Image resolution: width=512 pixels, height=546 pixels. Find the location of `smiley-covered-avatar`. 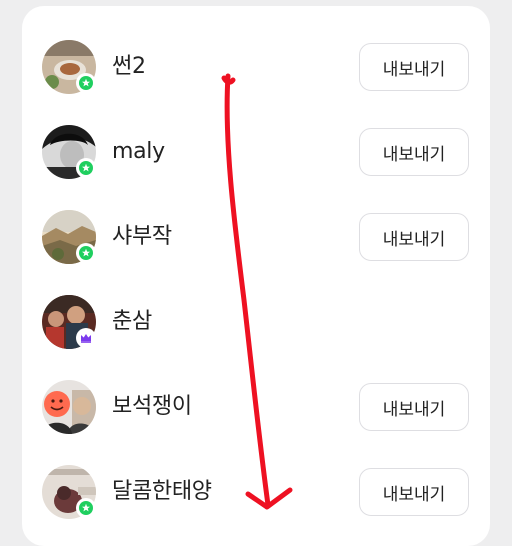

smiley-covered-avatar is located at coordinates (69, 407).